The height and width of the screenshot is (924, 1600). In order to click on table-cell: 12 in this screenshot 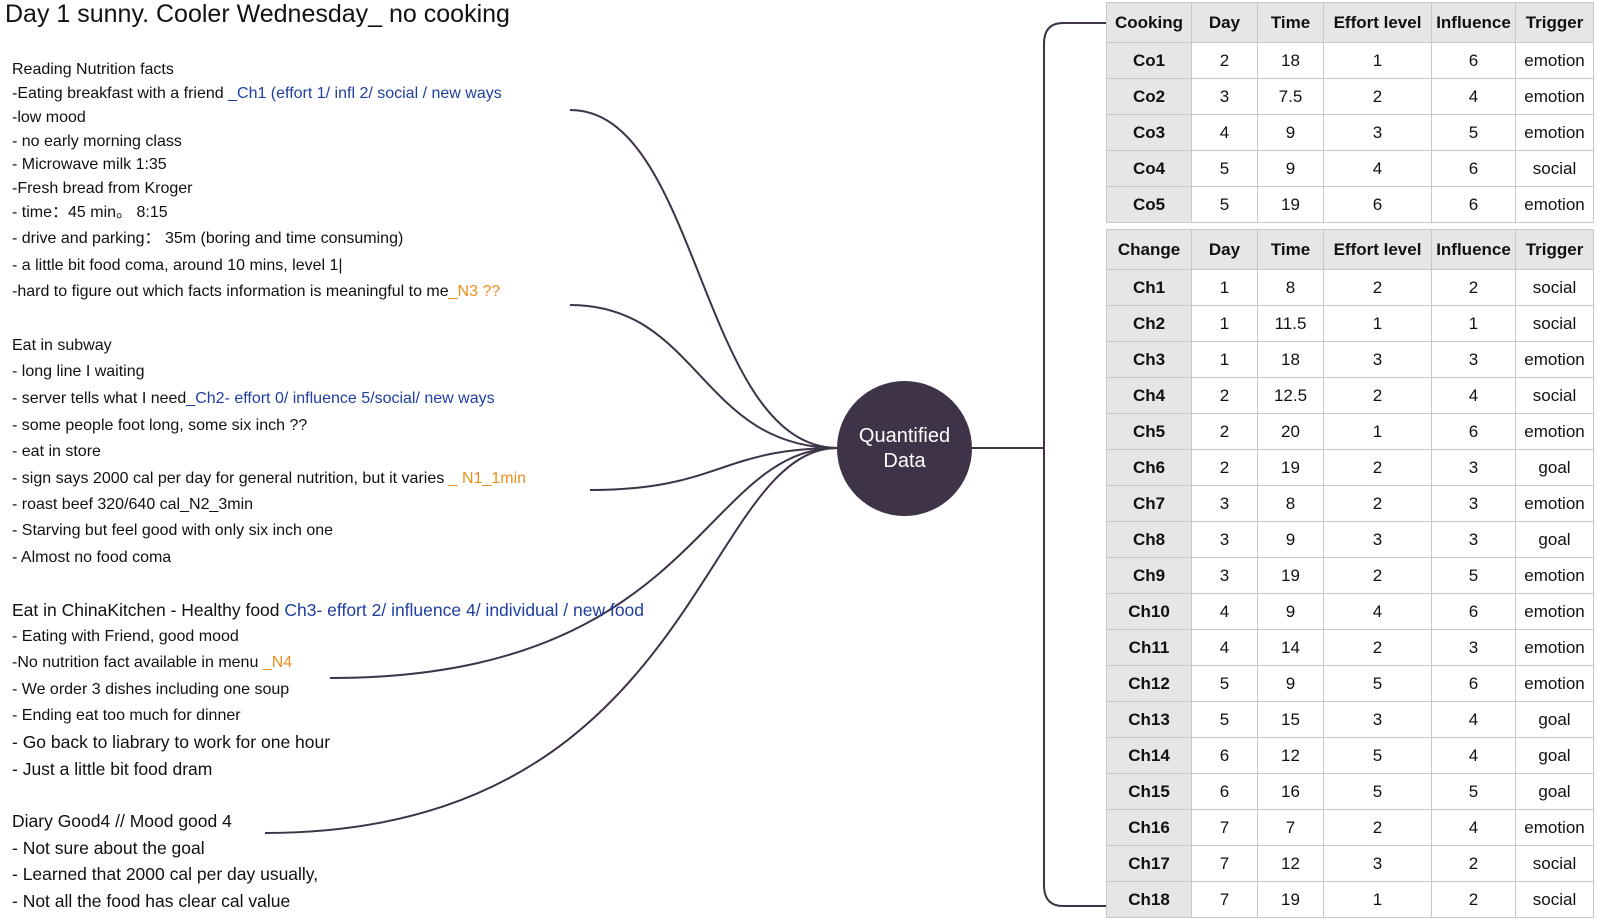, I will do `click(1290, 863)`.